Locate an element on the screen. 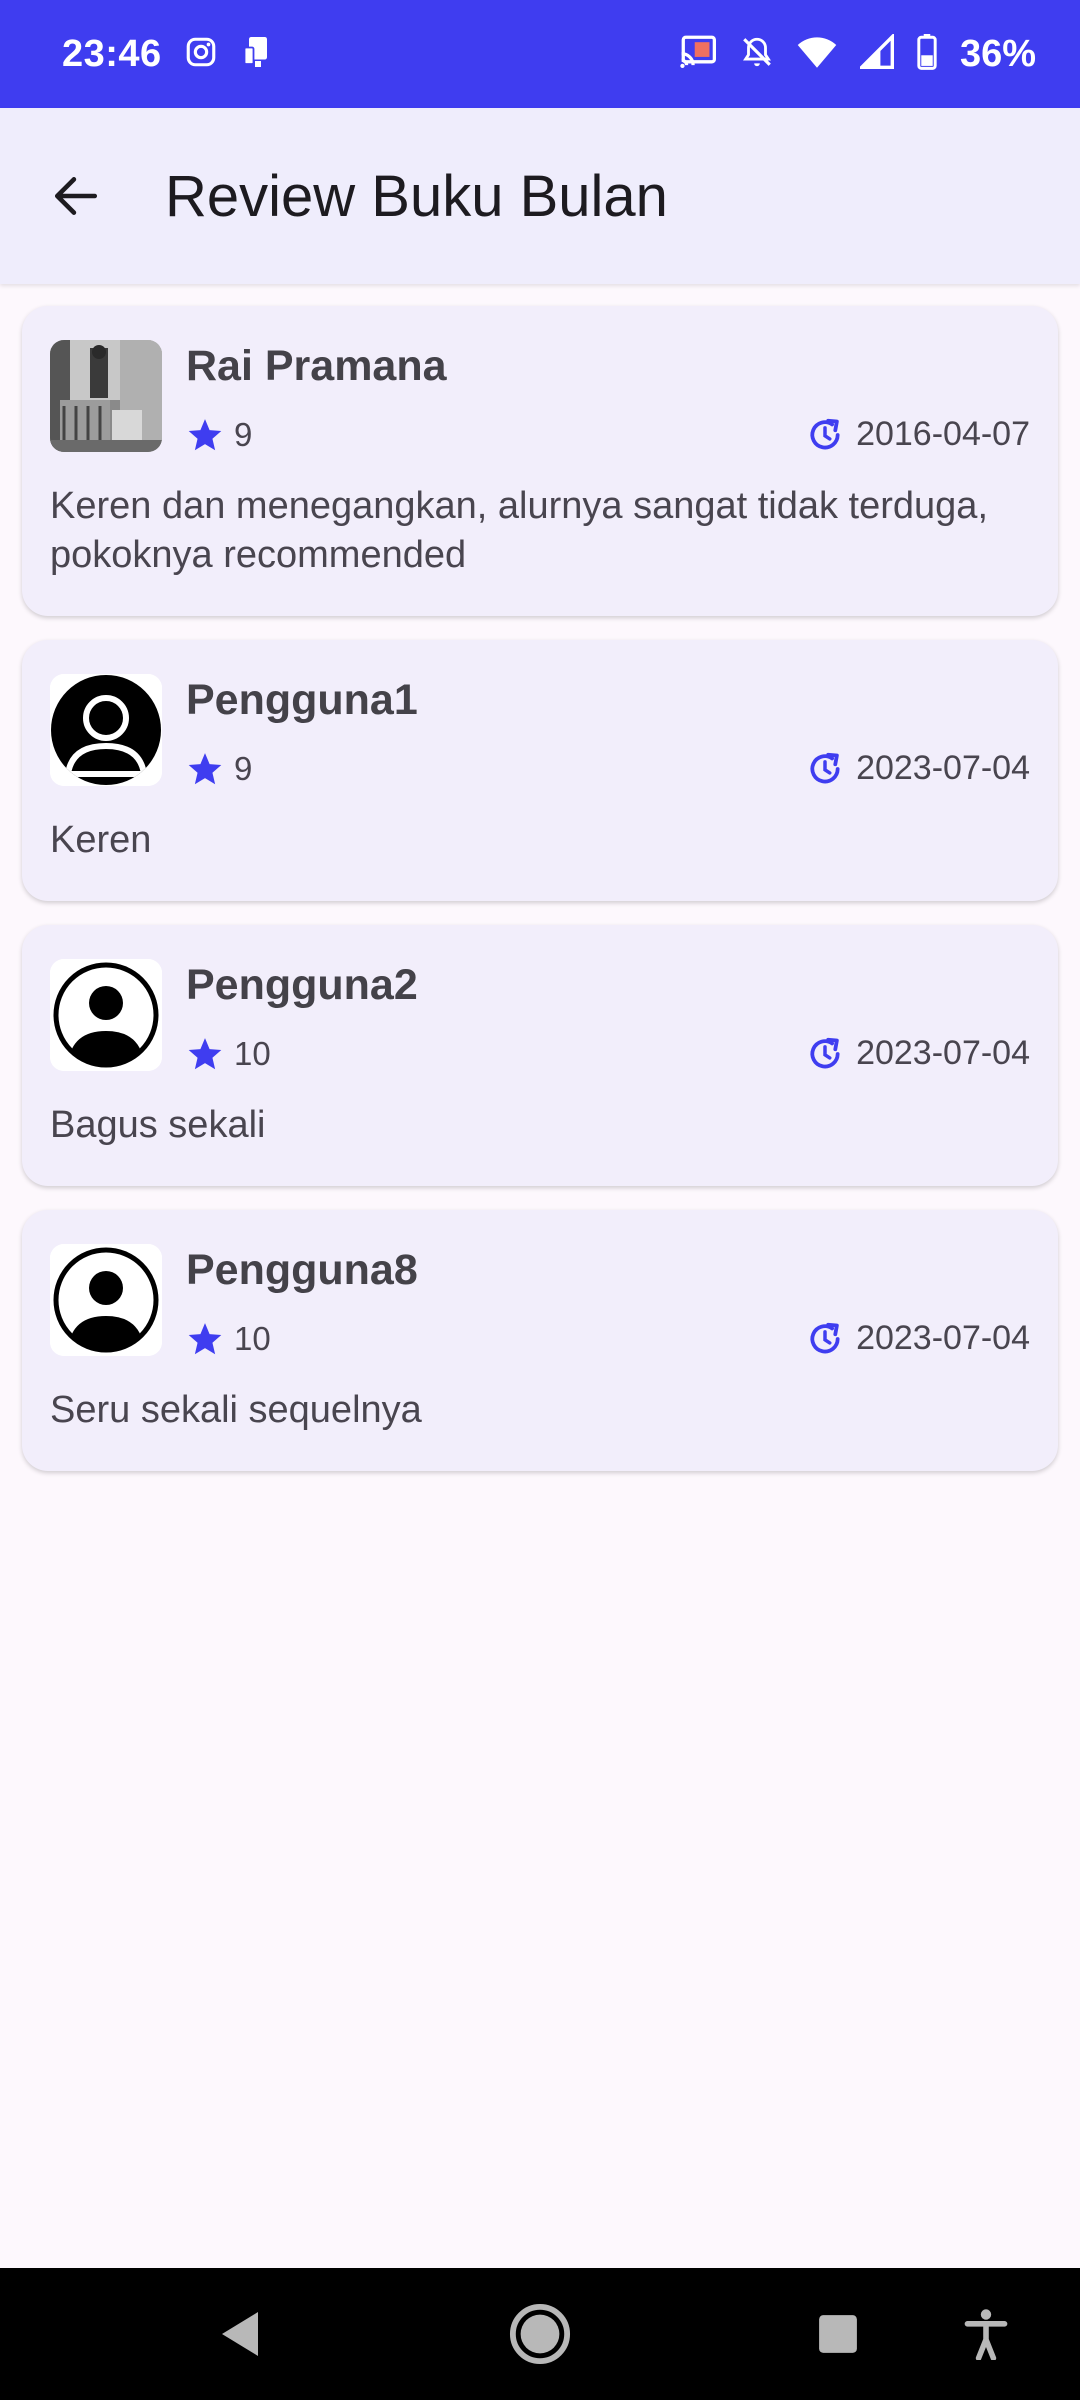  status-time: 23:46 is located at coordinates (112, 53).